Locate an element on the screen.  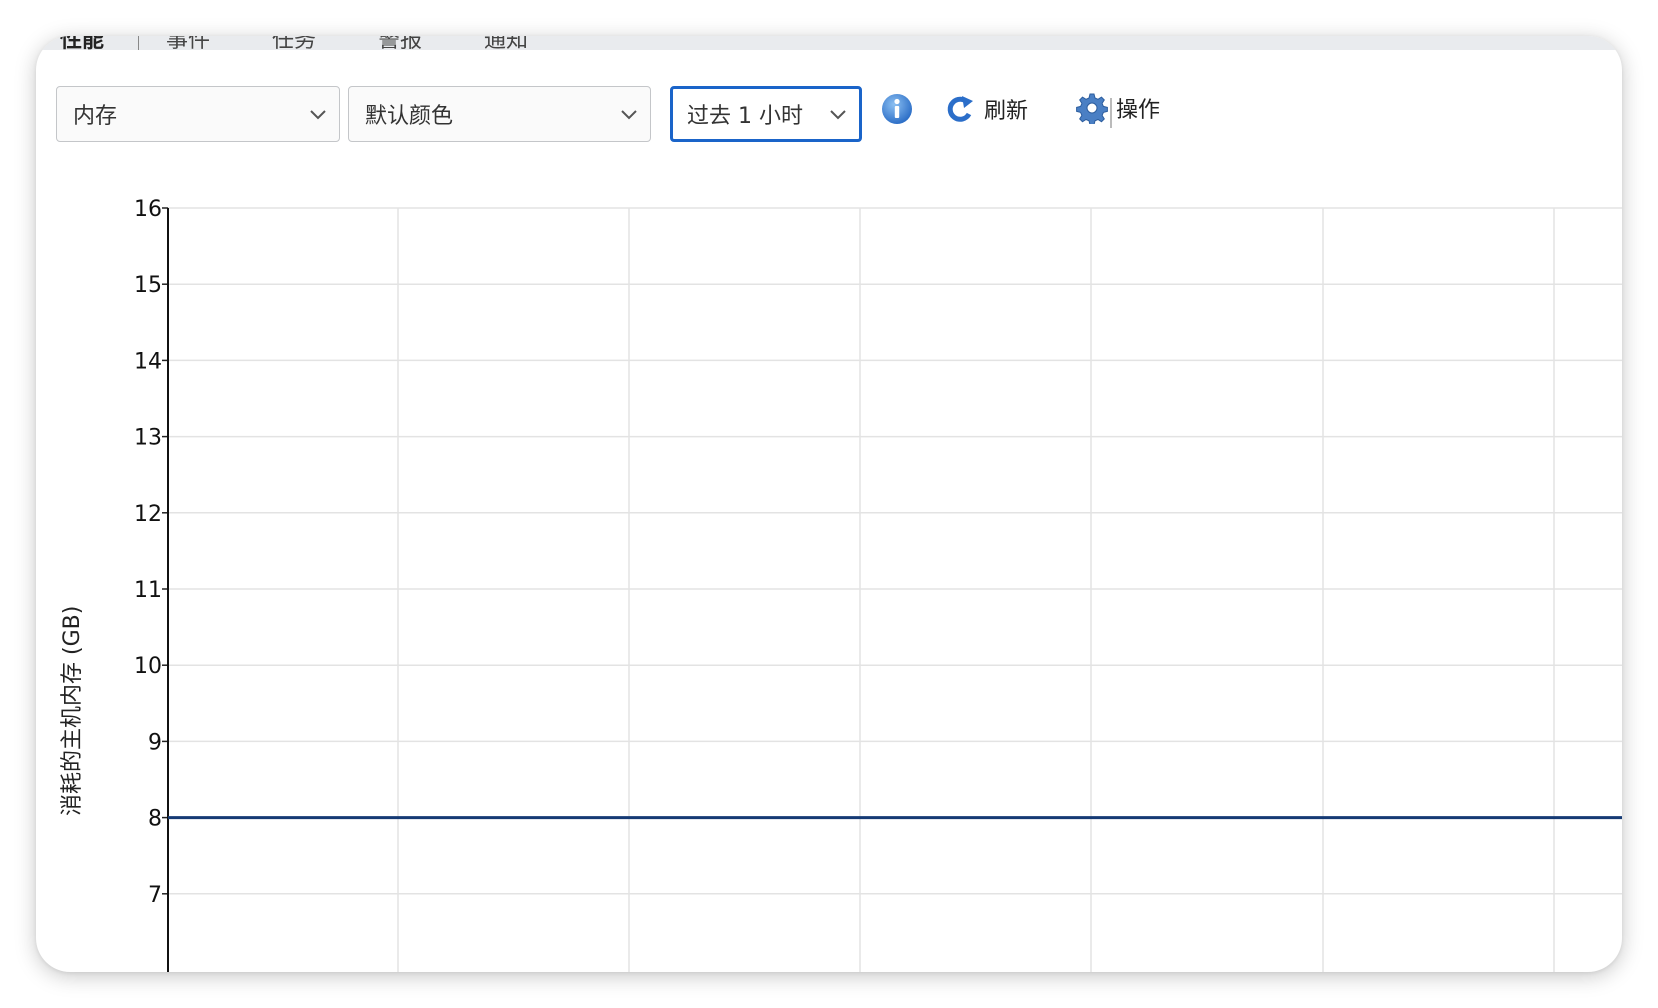
y-tick-label: 12 is located at coordinates (148, 514).